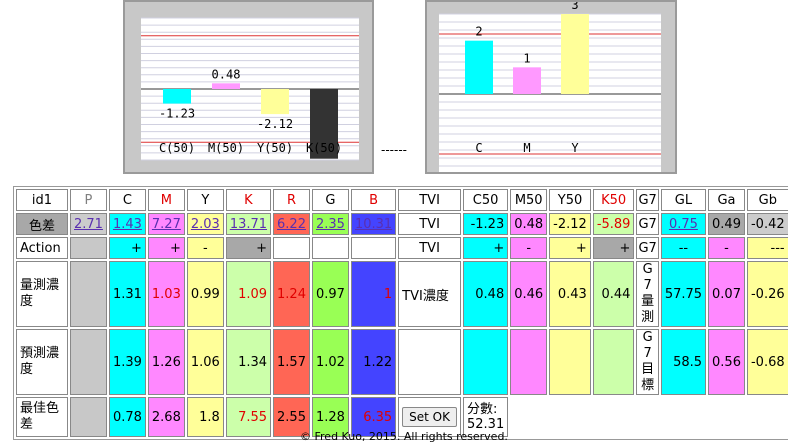 The height and width of the screenshot is (443, 788). What do you see at coordinates (166, 200) in the screenshot?
I see `header-m: M` at bounding box center [166, 200].